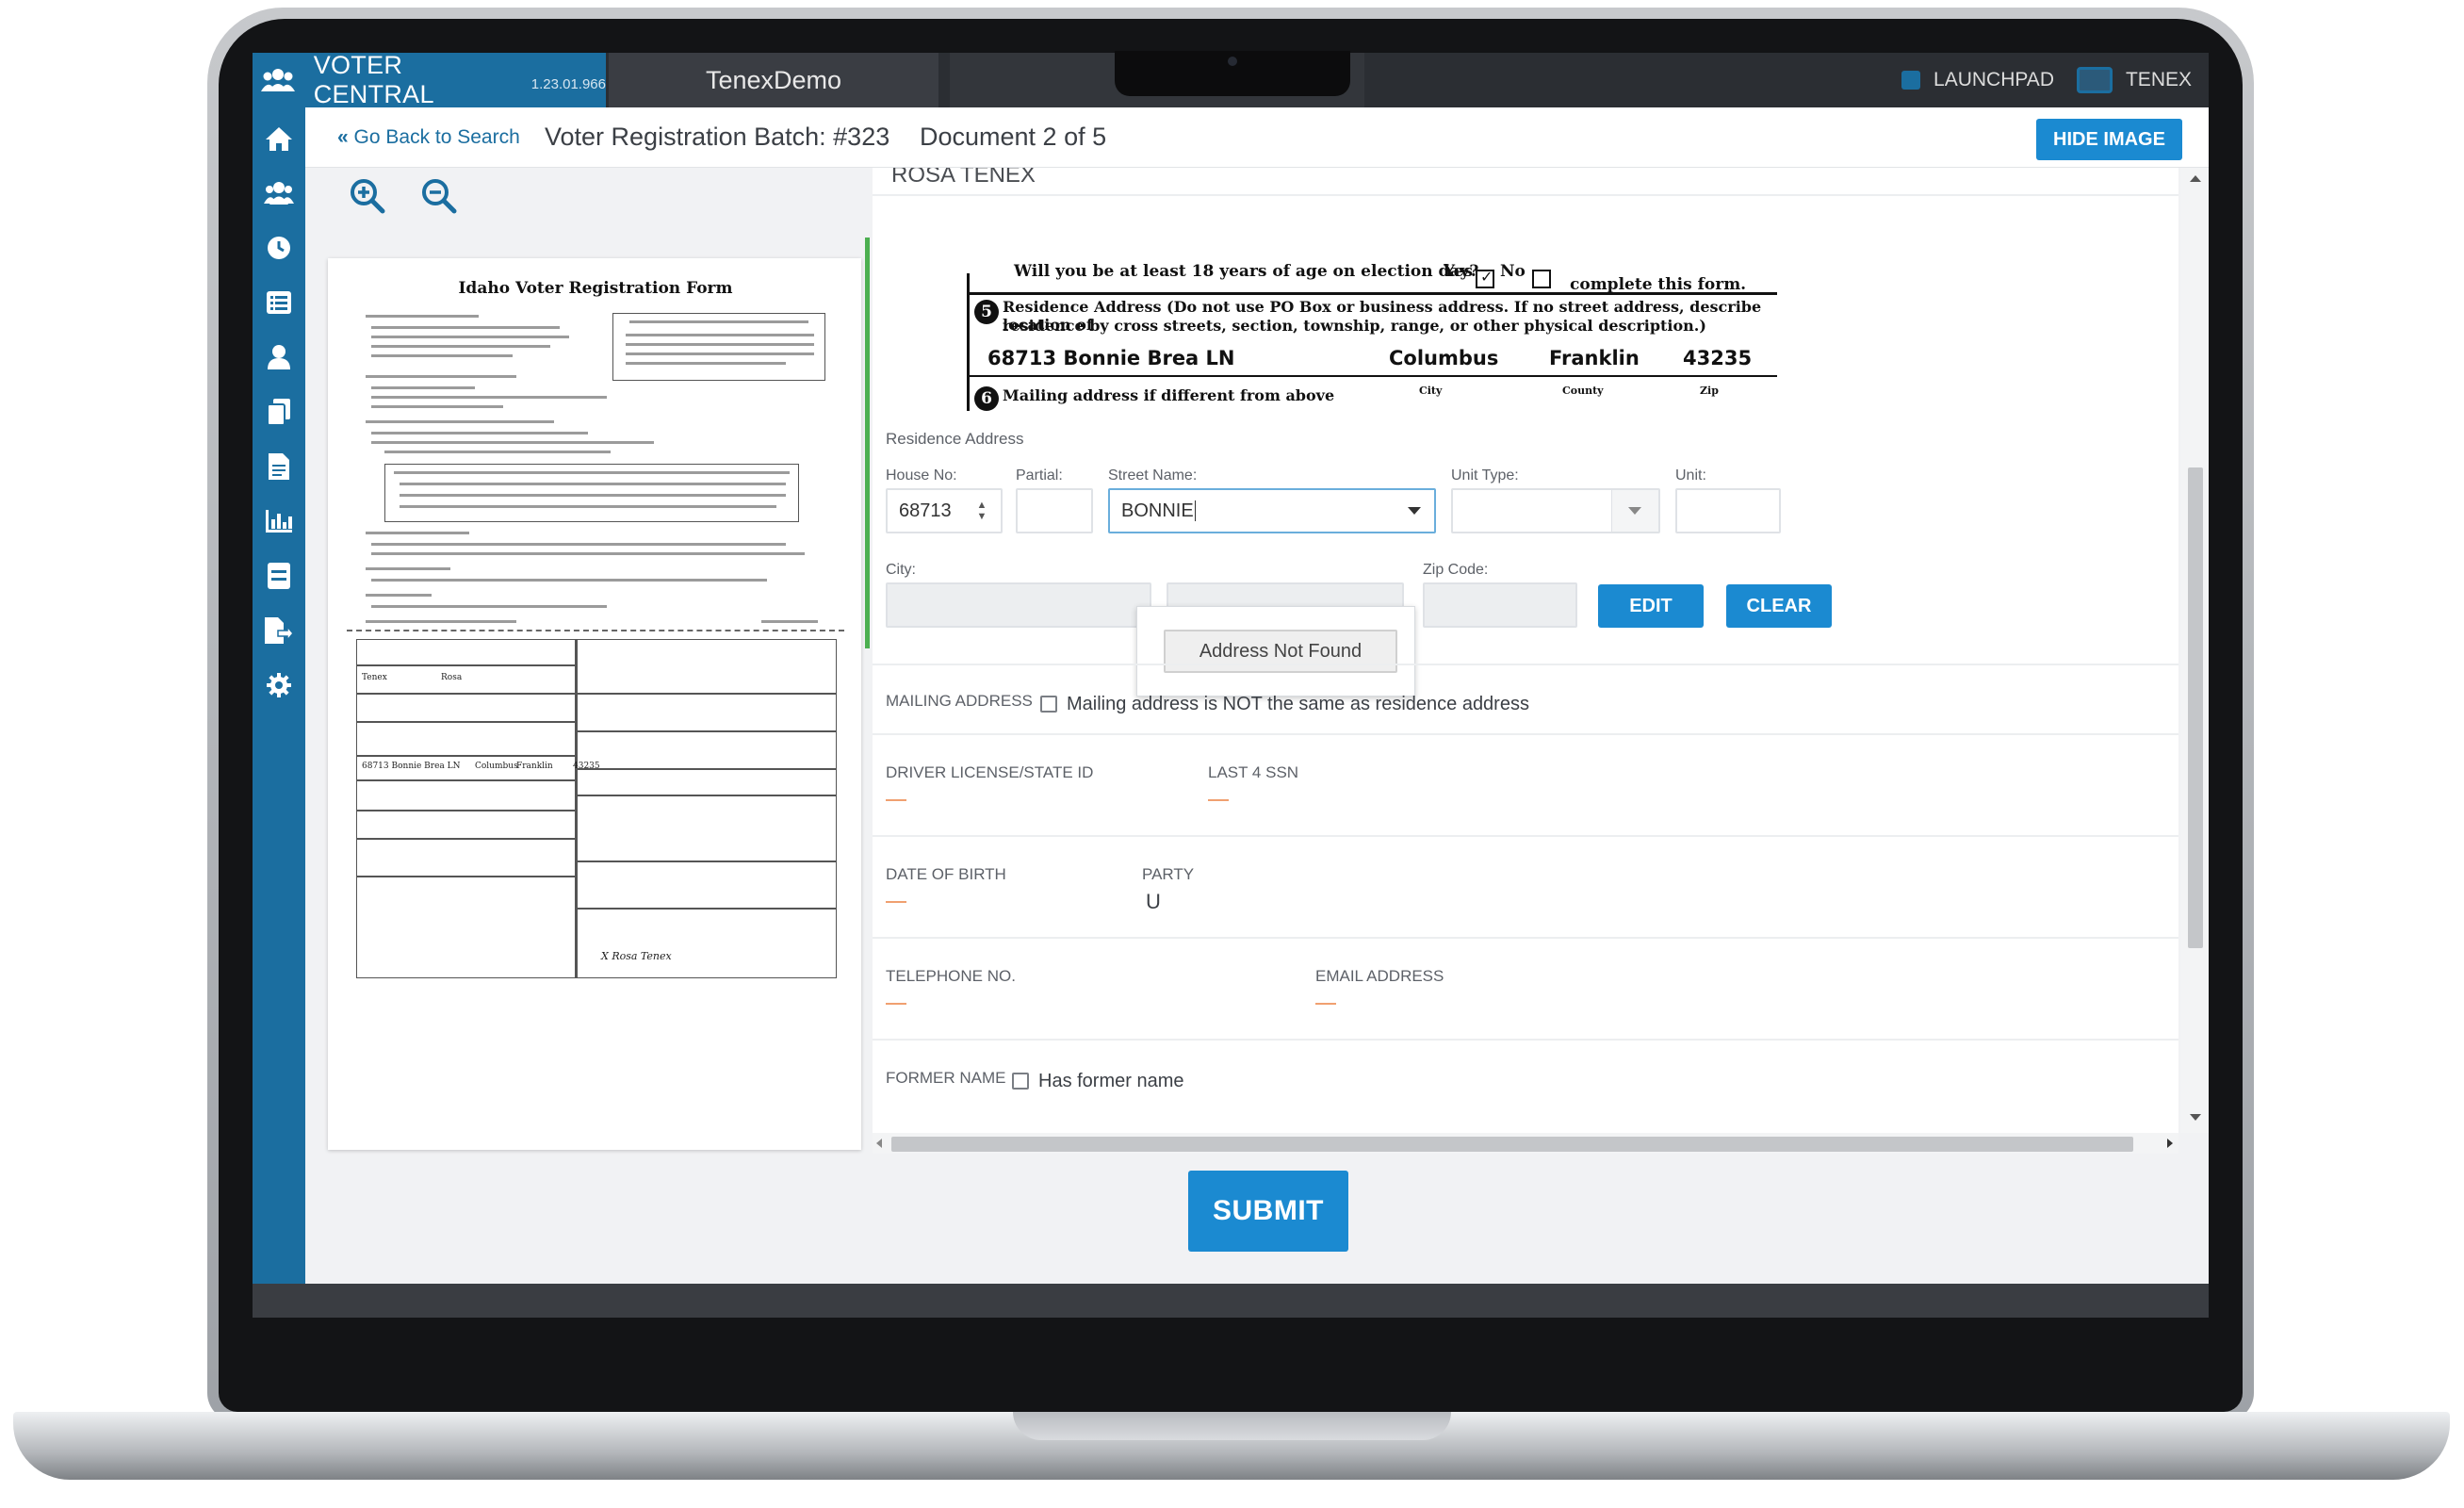 The image size is (2464, 1508). I want to click on stepper-icon: ▲ ▼, so click(981, 511).